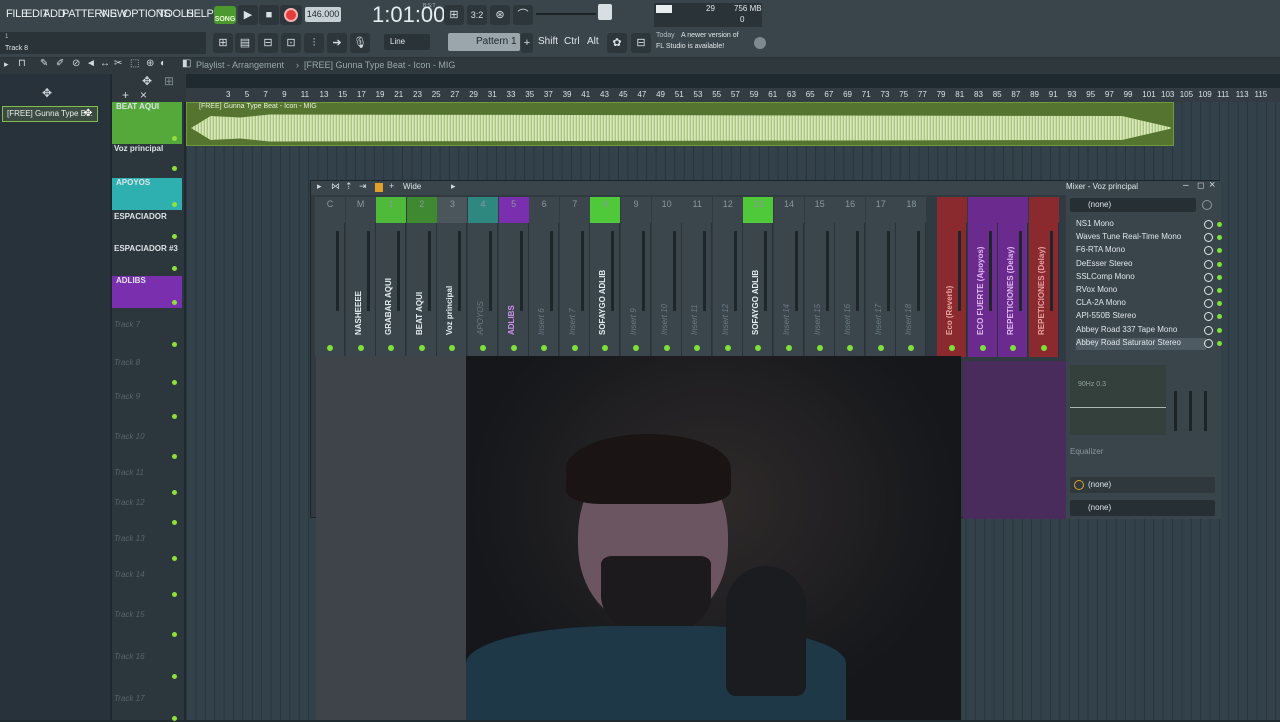 The height and width of the screenshot is (722, 1280). I want to click on mixer-strip: 15 Insert 15, so click(819, 277).